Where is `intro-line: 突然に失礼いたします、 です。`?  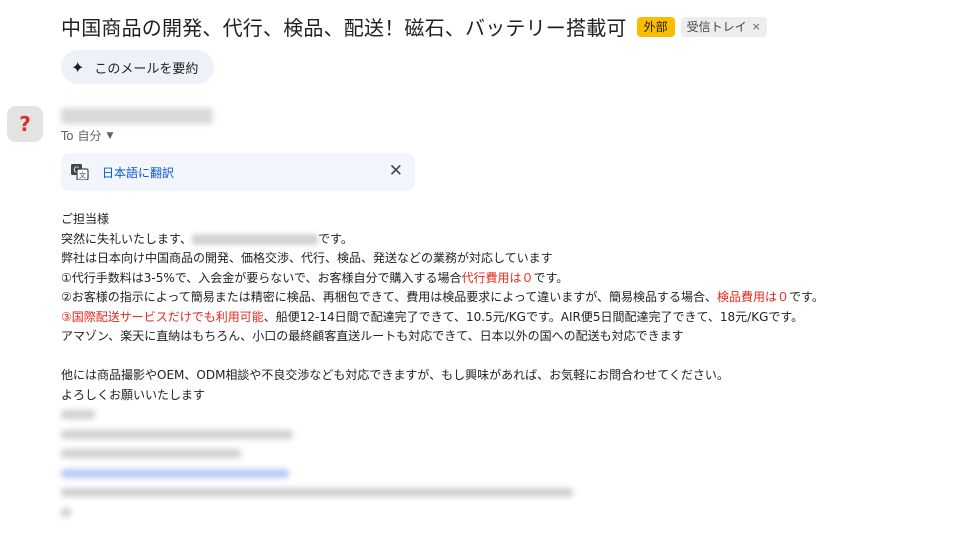 intro-line: 突然に失礼いたします、 です。 is located at coordinates (442, 240).